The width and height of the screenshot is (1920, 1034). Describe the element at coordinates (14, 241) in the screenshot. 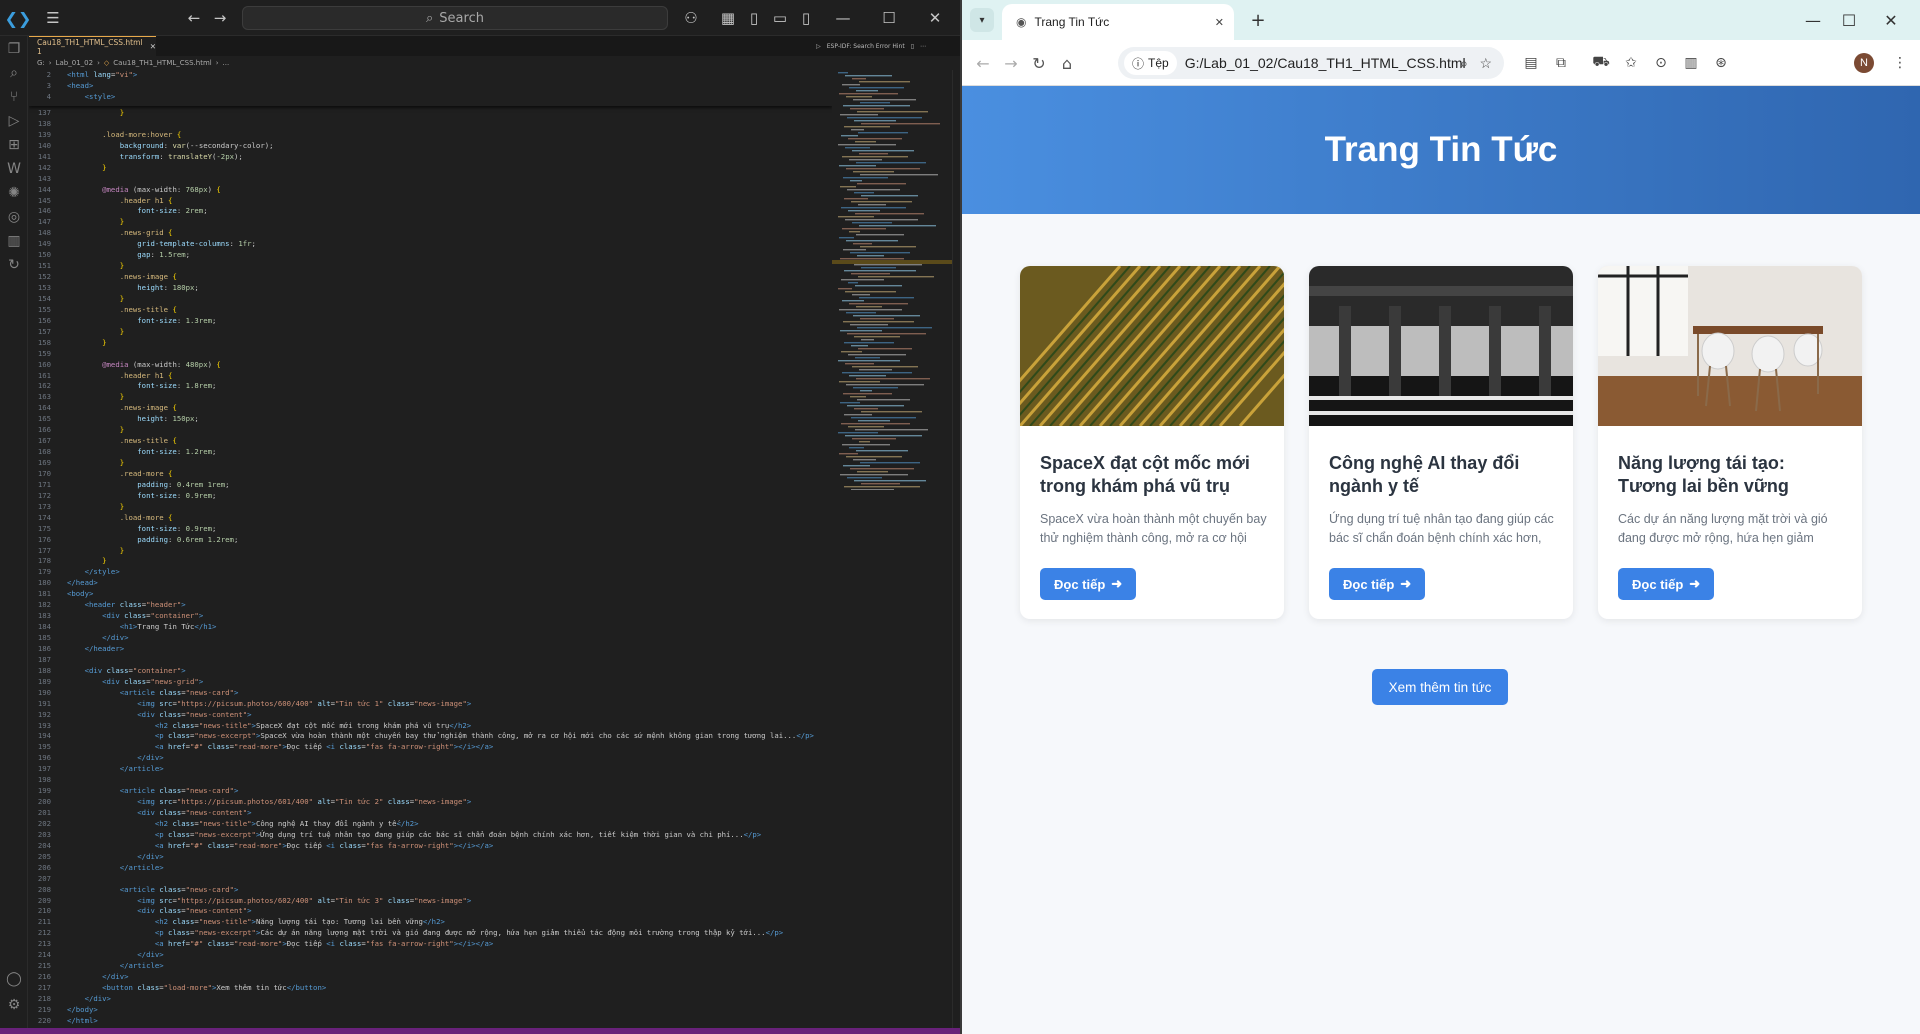

I see `chart-icon: ▥` at that location.